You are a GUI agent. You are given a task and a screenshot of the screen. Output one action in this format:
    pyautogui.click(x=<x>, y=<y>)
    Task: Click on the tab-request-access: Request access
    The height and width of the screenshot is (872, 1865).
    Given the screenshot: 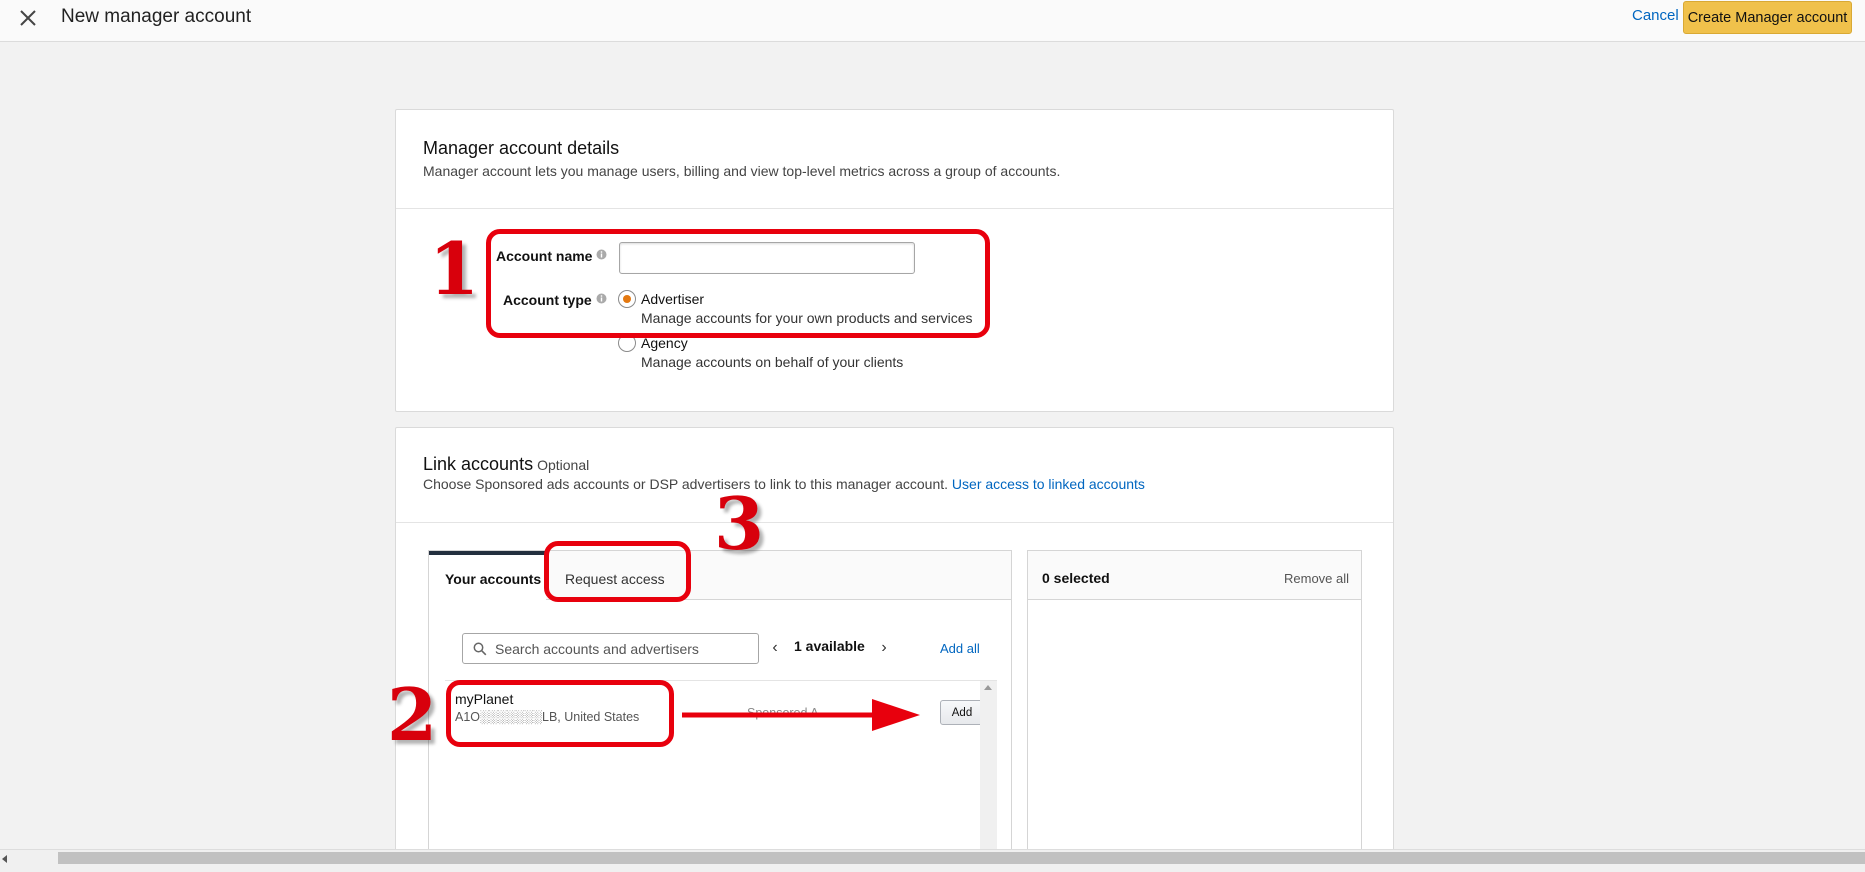 What is the action you would take?
    pyautogui.click(x=606, y=575)
    